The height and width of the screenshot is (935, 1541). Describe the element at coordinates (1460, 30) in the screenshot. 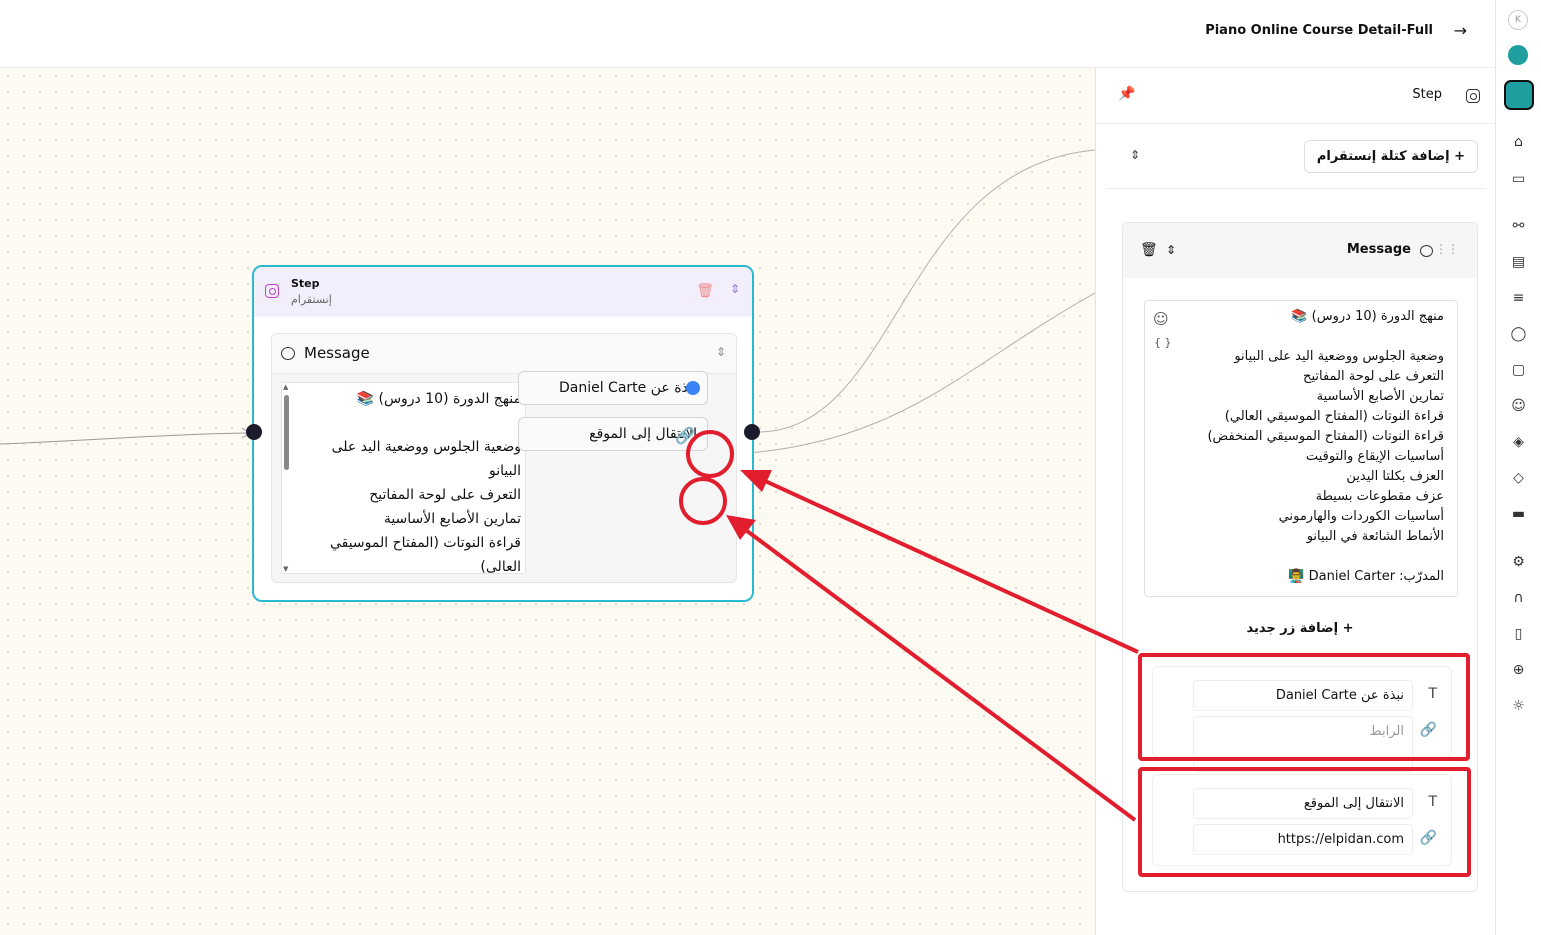

I see `arrow-right-icon: →` at that location.